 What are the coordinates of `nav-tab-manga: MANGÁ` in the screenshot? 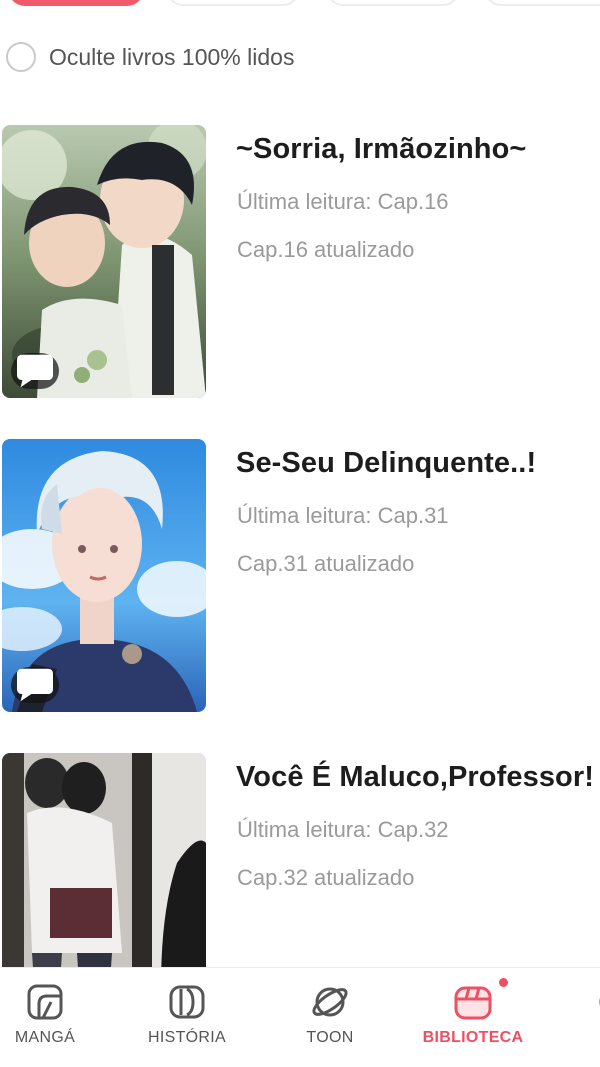 It's located at (52, 1017).